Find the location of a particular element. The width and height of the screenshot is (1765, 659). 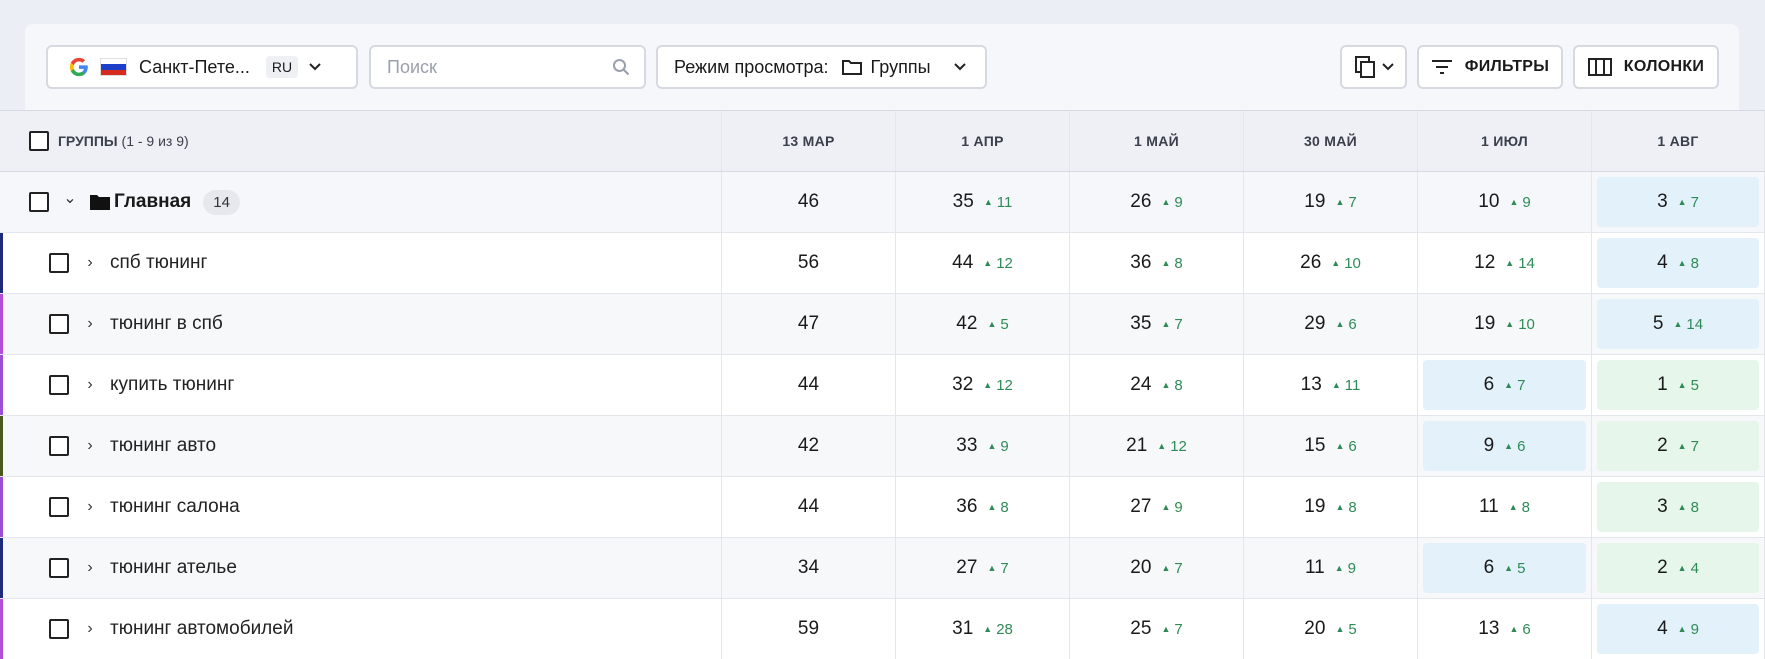

position-cell: 36 ▲ 8 is located at coordinates (983, 507).